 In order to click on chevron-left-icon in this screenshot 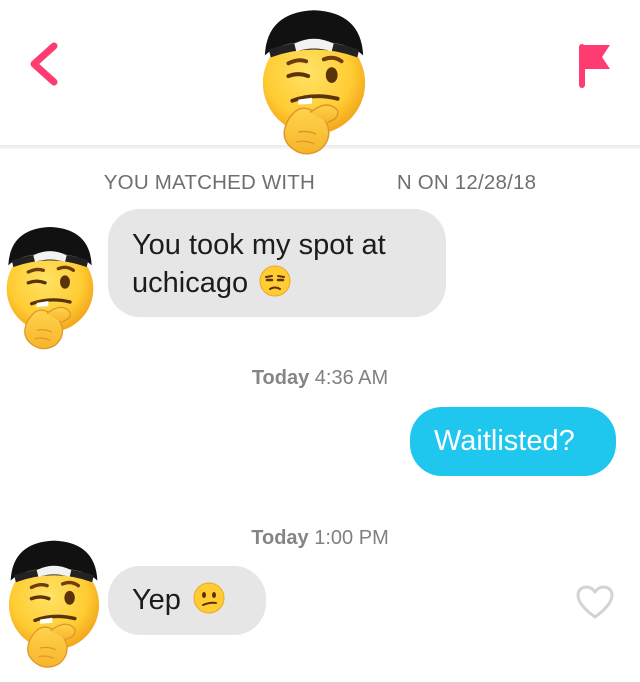, I will do `click(44, 64)`.